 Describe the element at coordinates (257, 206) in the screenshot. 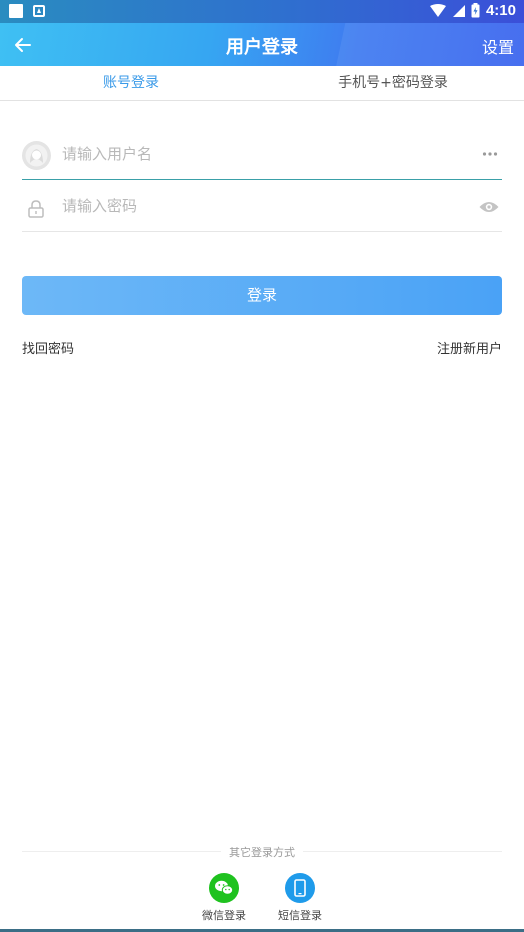

I see `password-input` at that location.